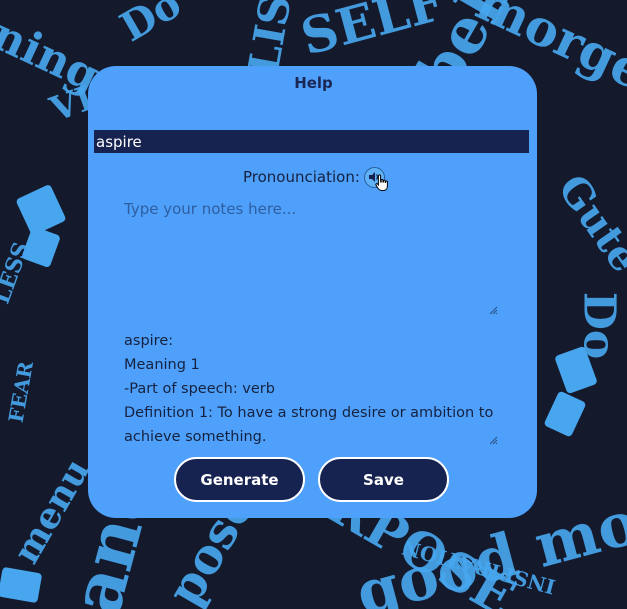 The image size is (627, 609). What do you see at coordinates (301, 177) in the screenshot?
I see `pronunciation-label: Pronounciation:` at bounding box center [301, 177].